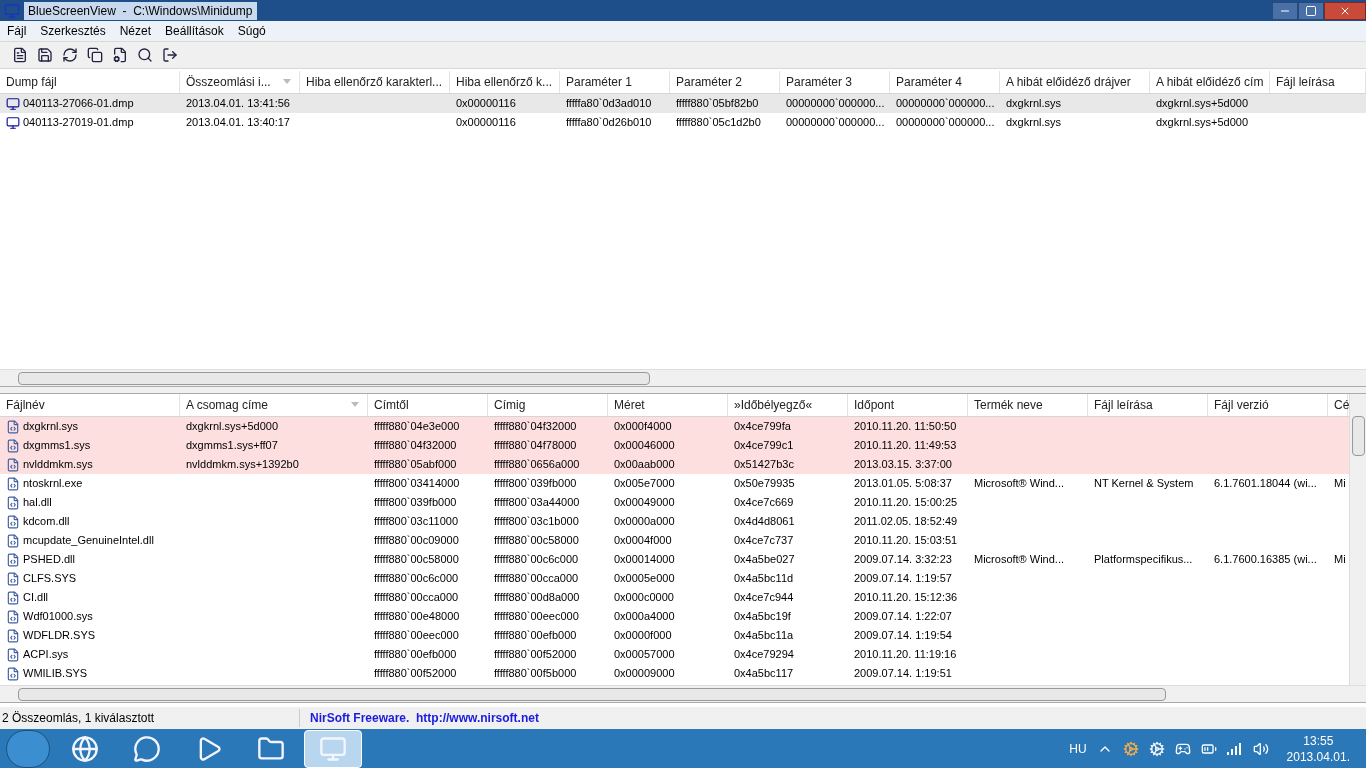  Describe the element at coordinates (1285, 10) in the screenshot. I see `minimize-button` at that location.